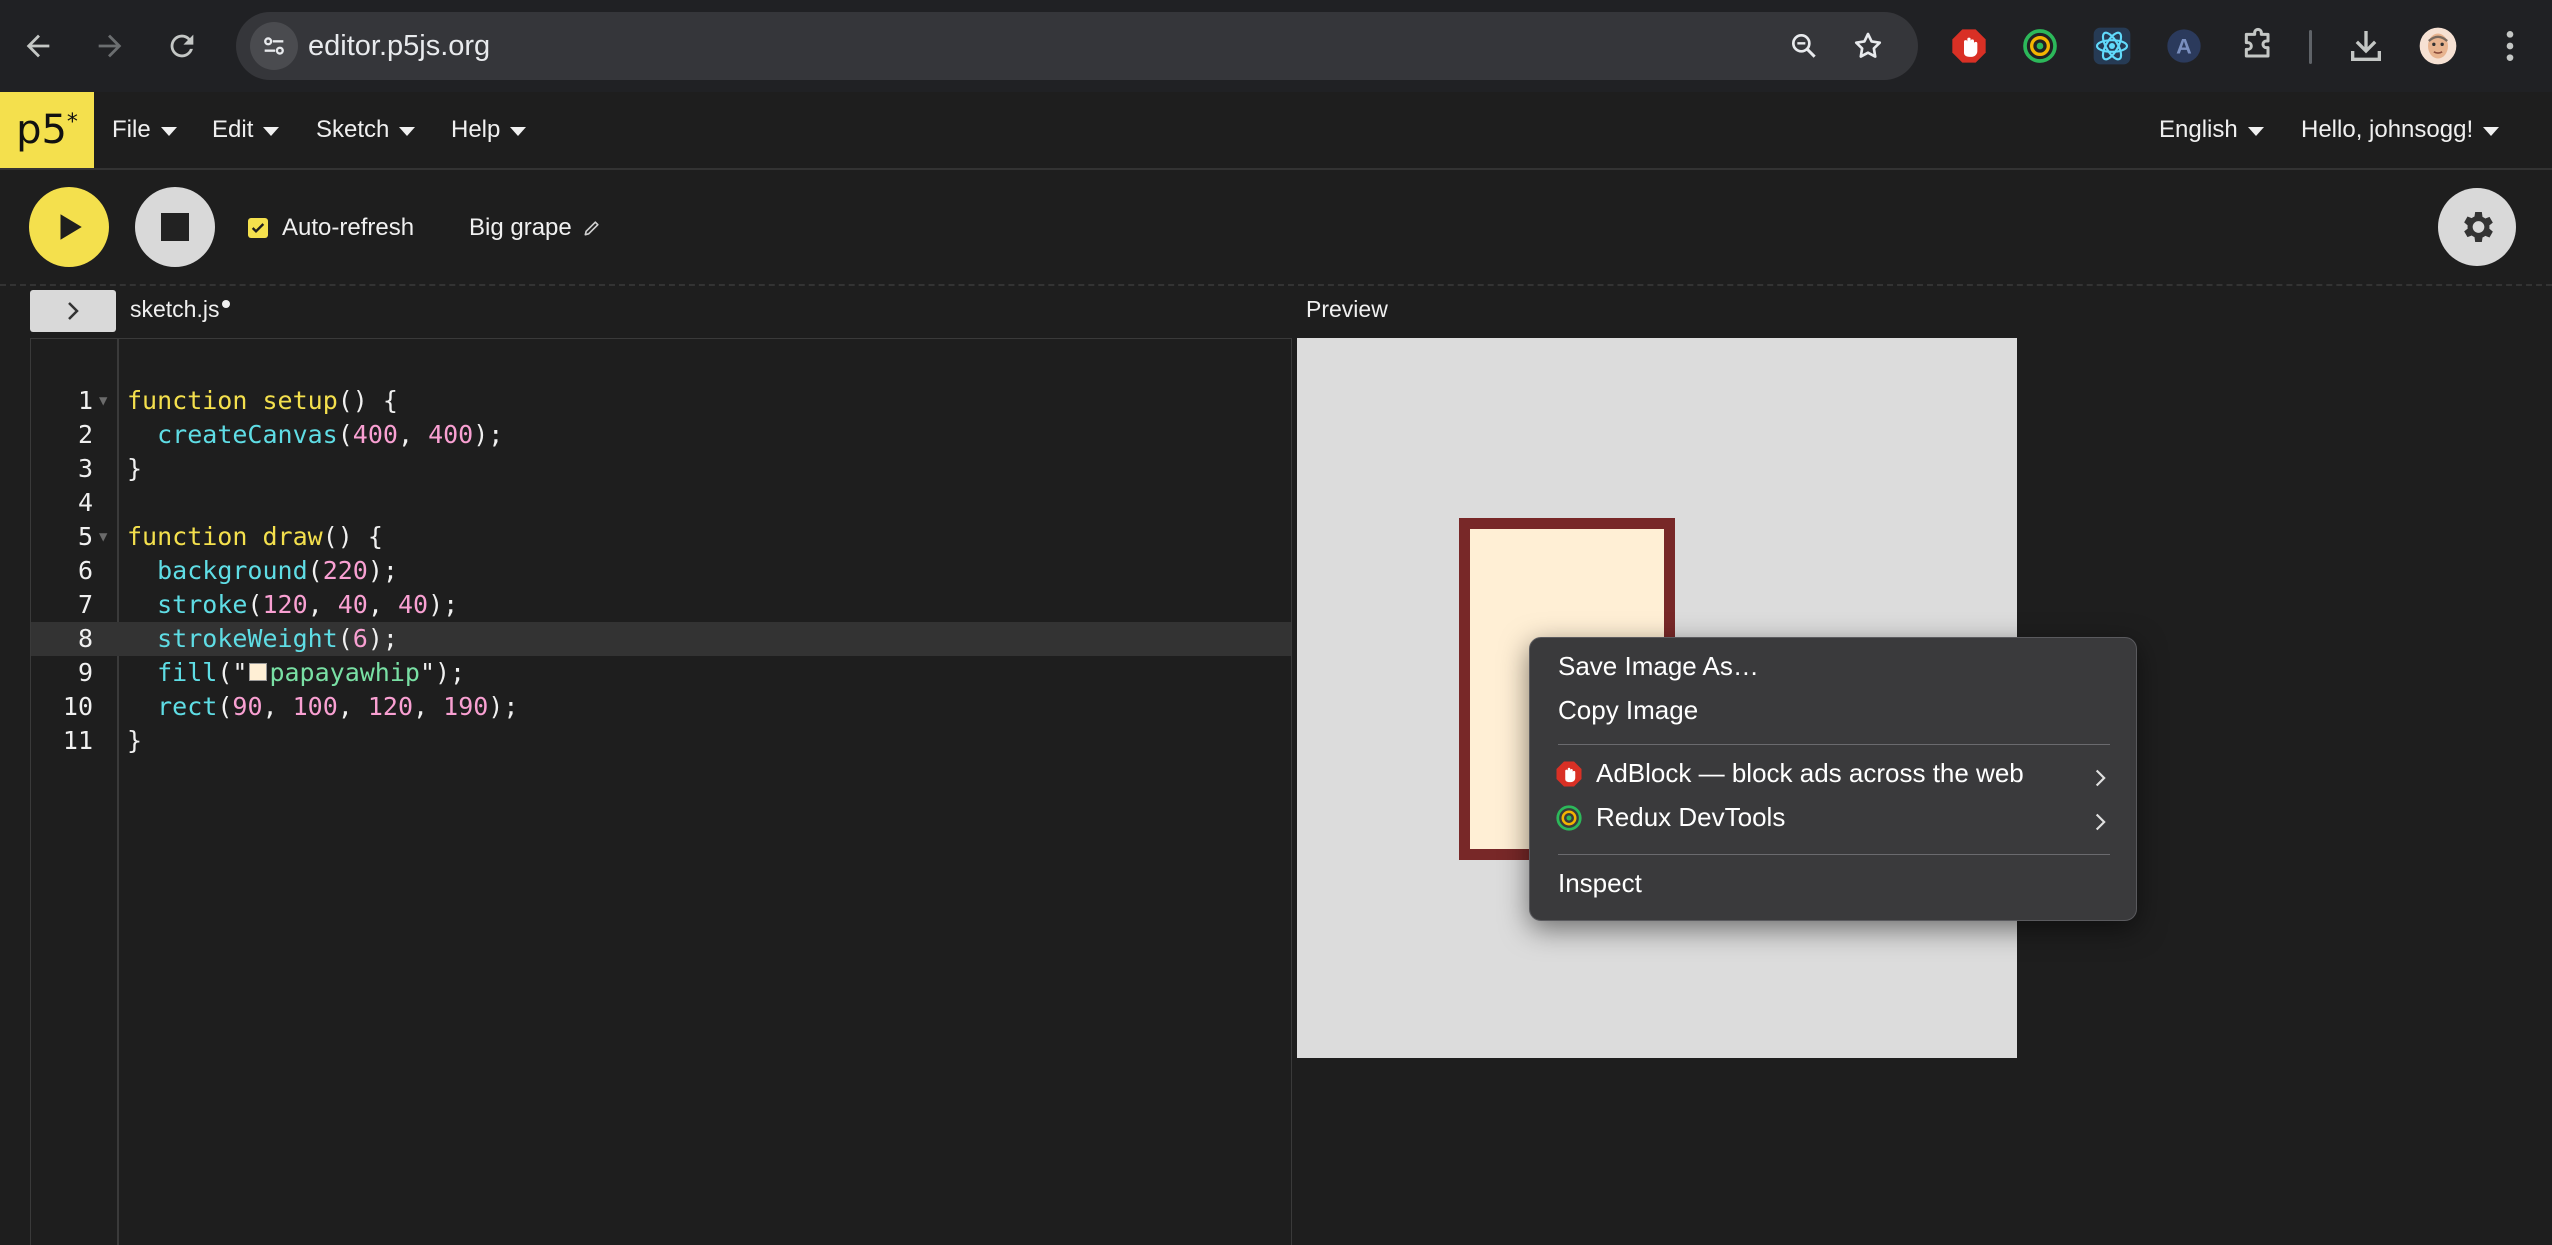 The height and width of the screenshot is (1245, 2552). Describe the element at coordinates (262, 571) in the screenshot. I see `code-text: background(220);` at that location.